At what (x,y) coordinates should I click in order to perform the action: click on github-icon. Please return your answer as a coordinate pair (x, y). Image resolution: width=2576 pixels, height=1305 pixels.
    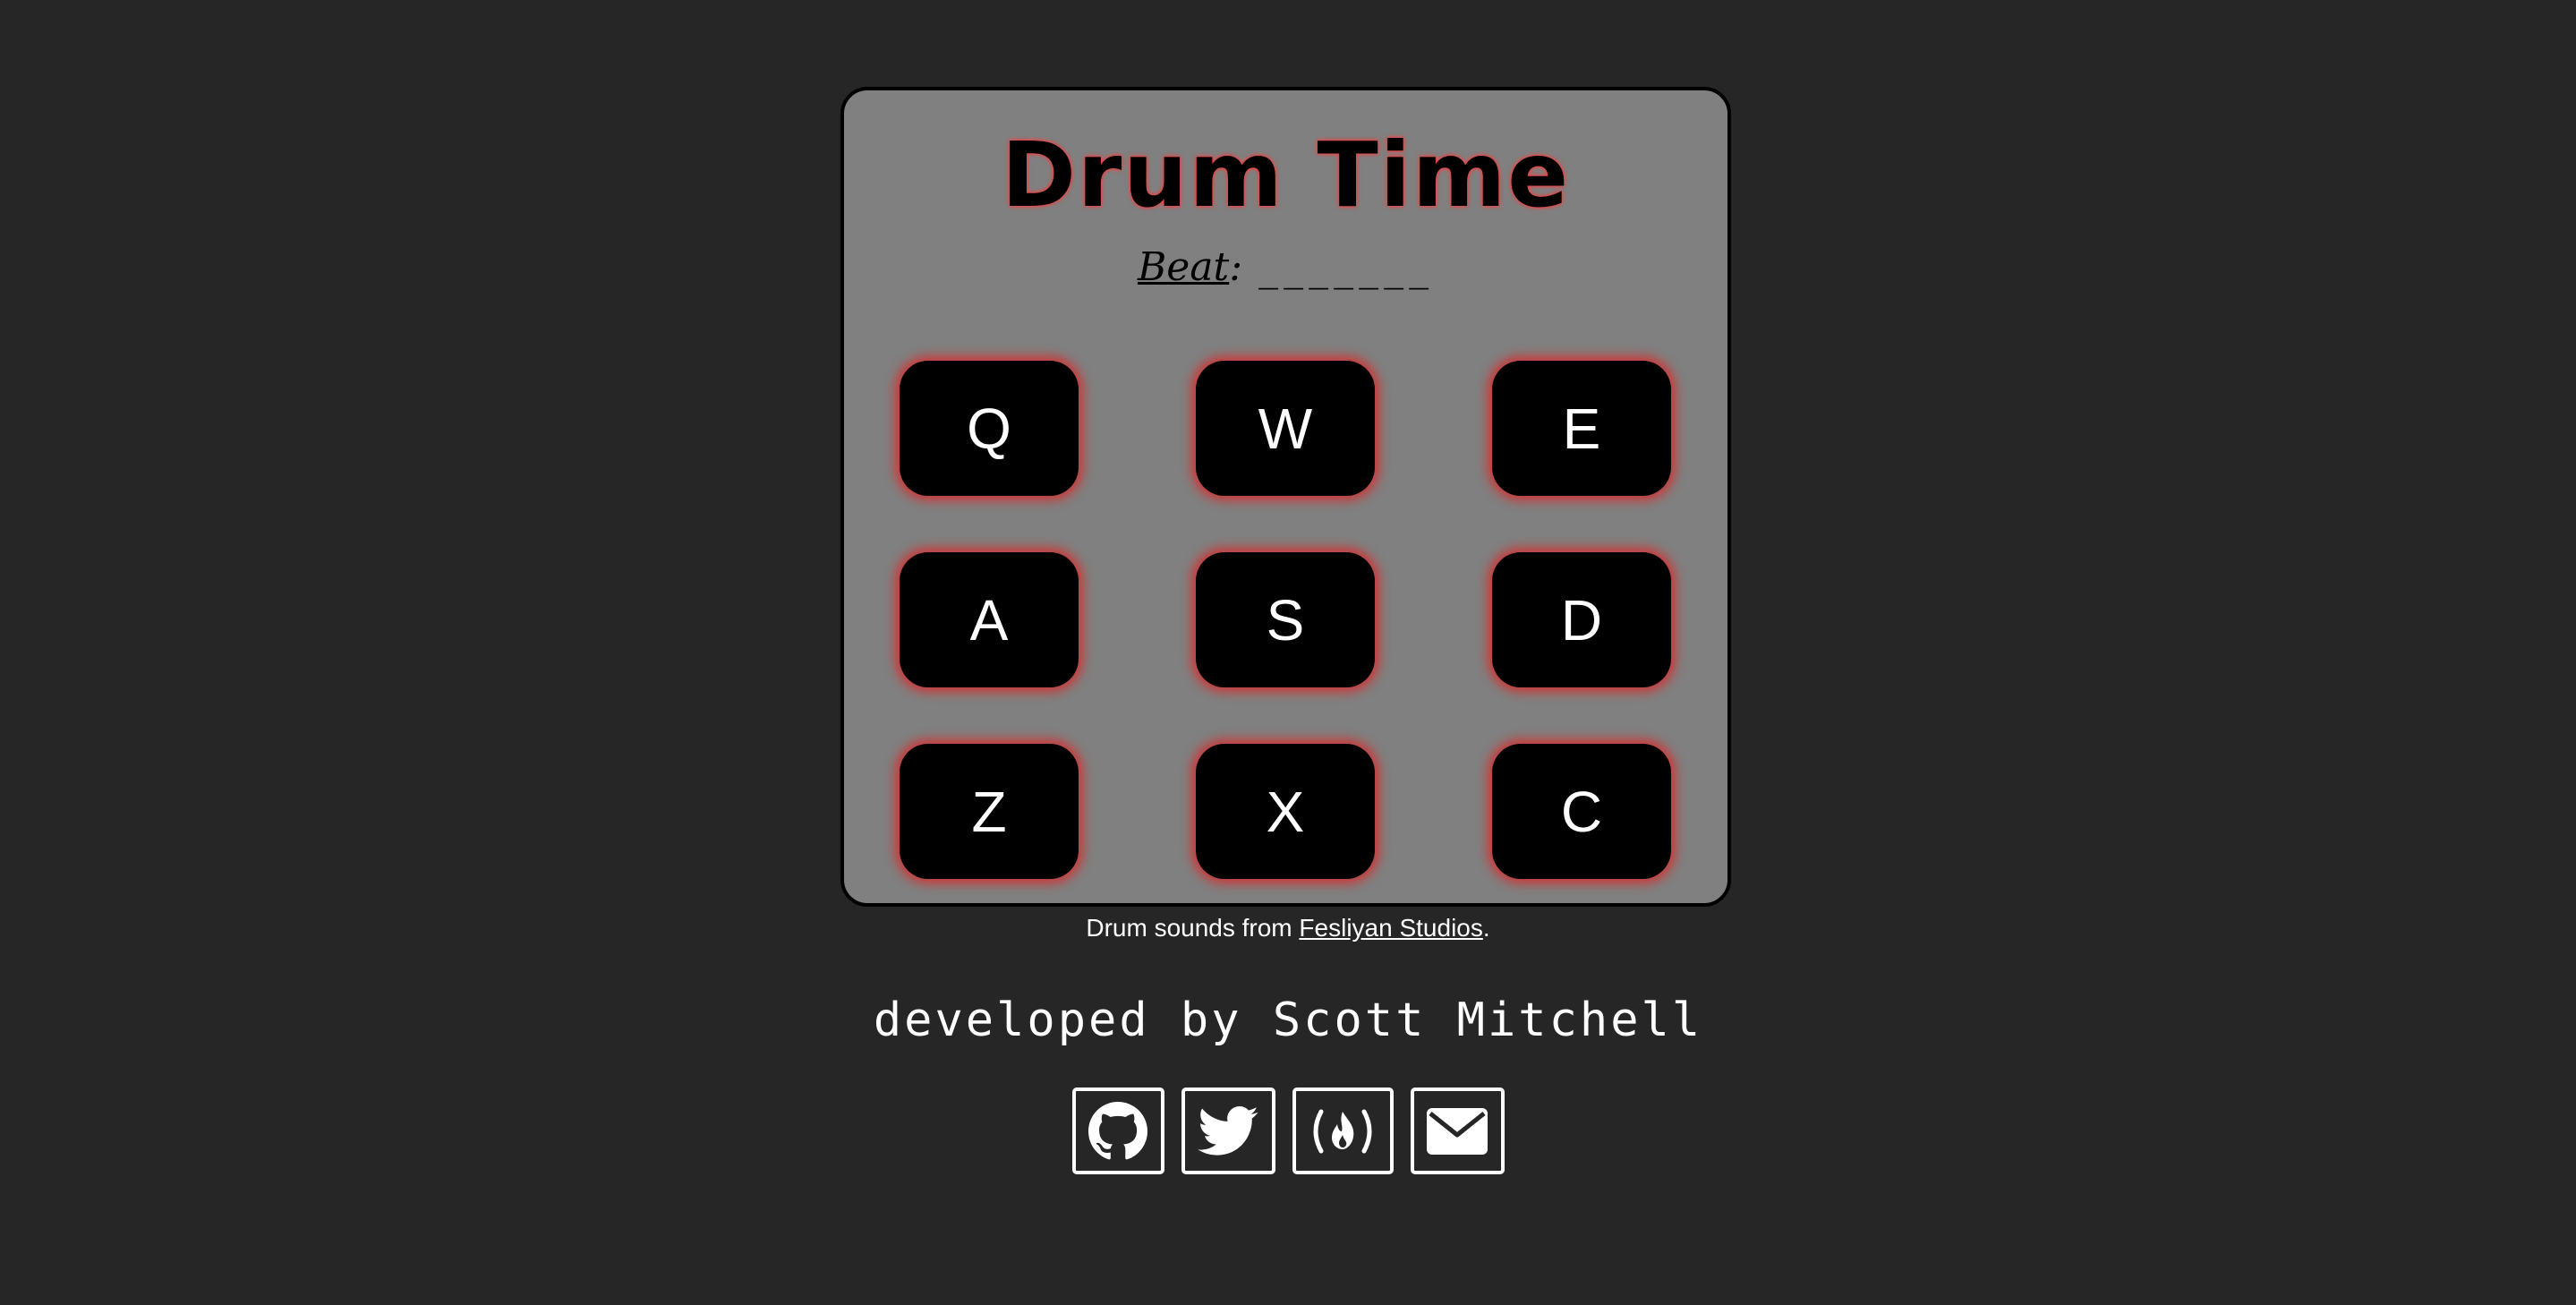
    Looking at the image, I should click on (1117, 1130).